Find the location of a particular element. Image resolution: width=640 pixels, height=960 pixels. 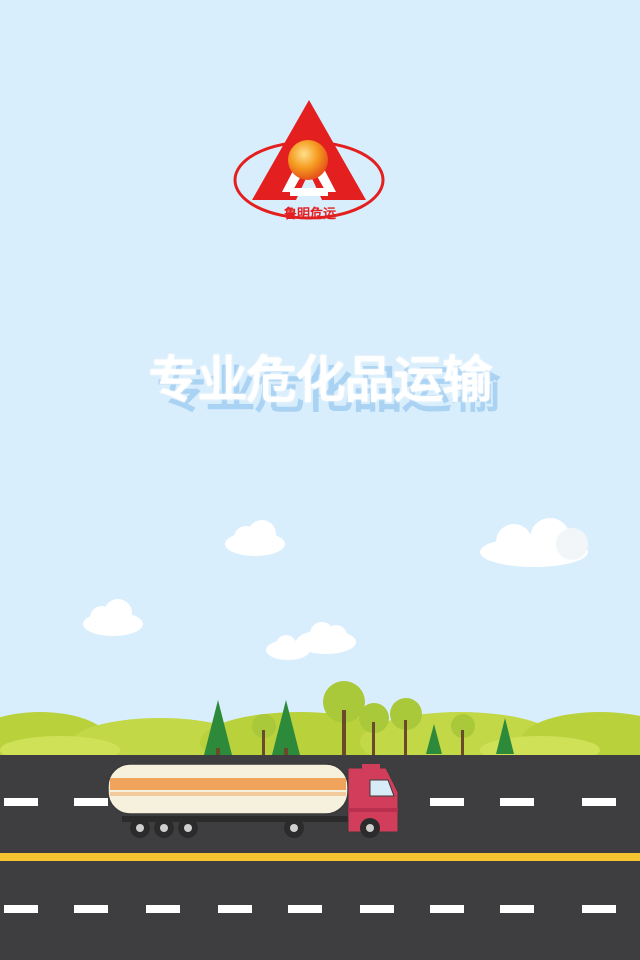

logo-brand-text: 鲁明危运 is located at coordinates (310, 214).